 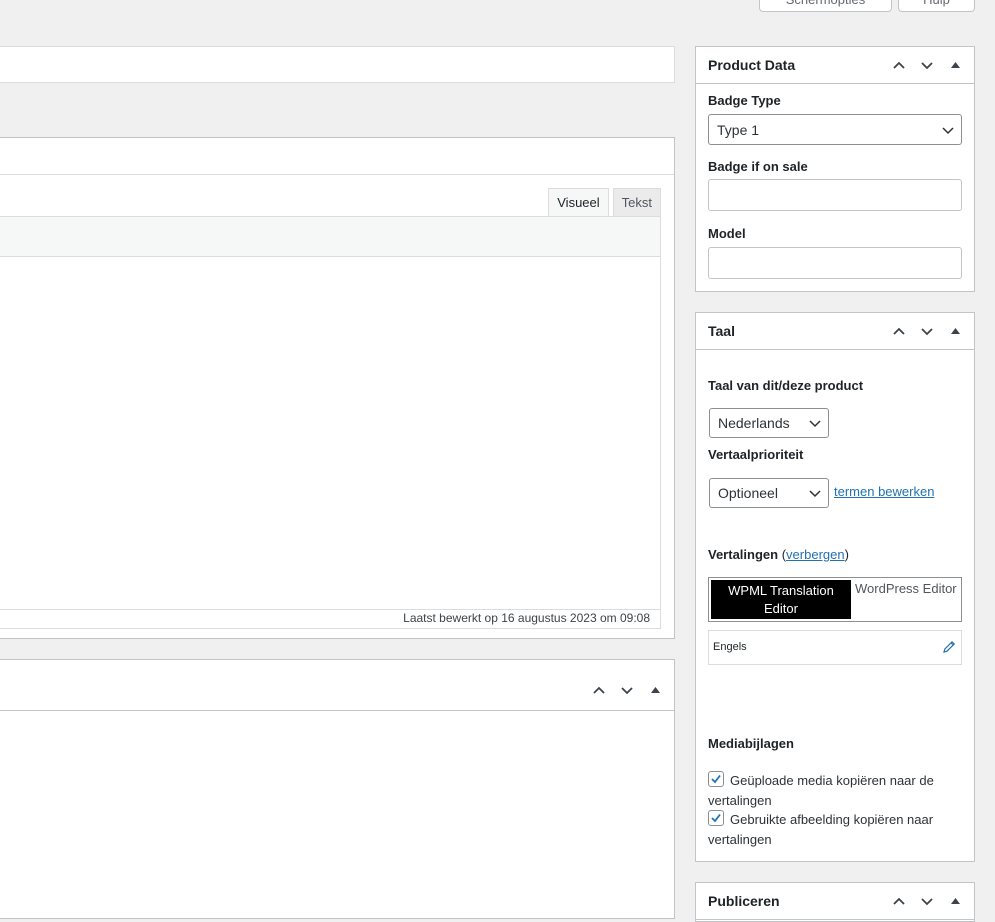 I want to click on translation-language: Engels, so click(x=730, y=647).